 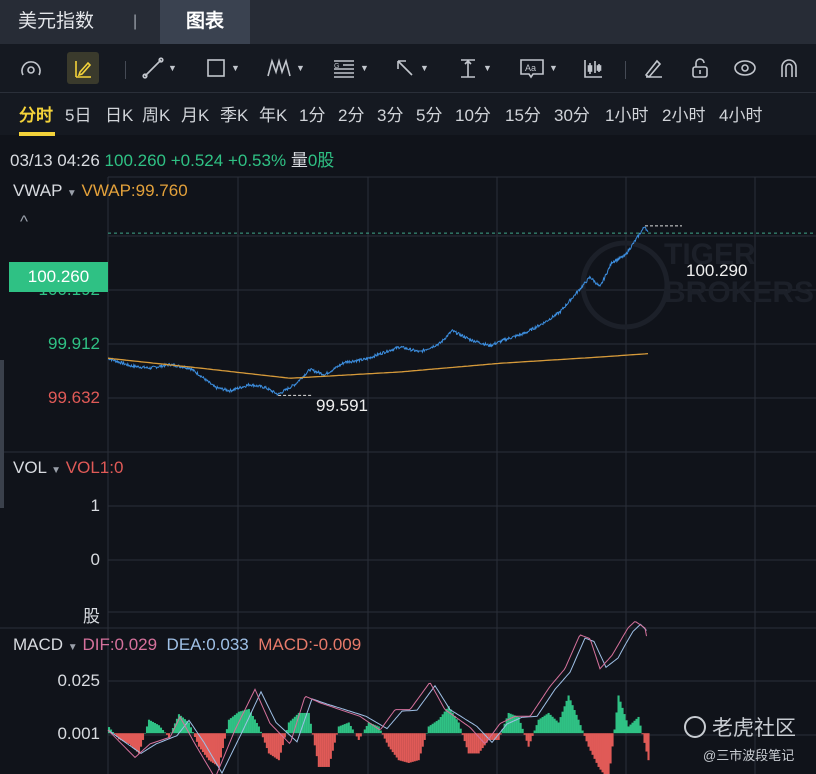 I want to click on macd-tick-0-025: 0.025, so click(x=78, y=680).